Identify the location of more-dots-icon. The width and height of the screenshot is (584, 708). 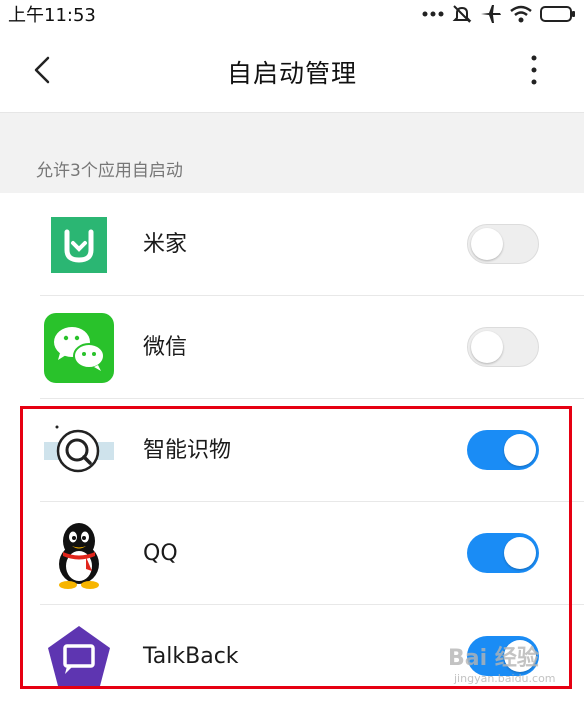
(433, 14).